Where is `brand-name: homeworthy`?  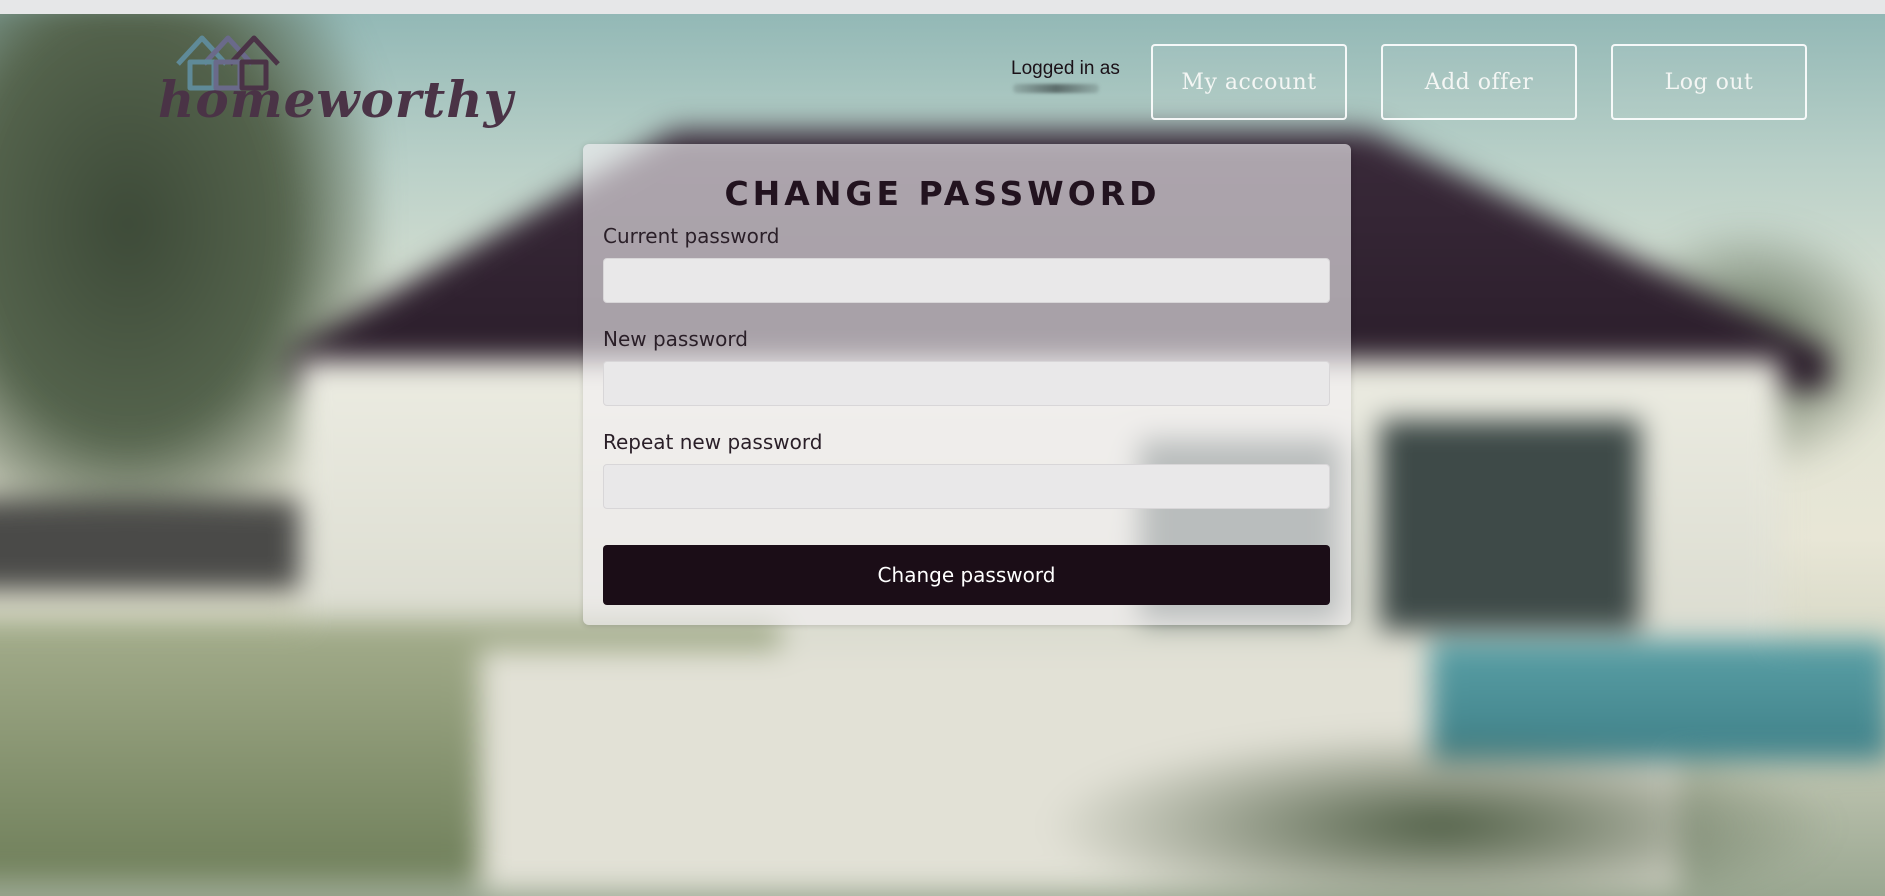 brand-name: homeworthy is located at coordinates (336, 99).